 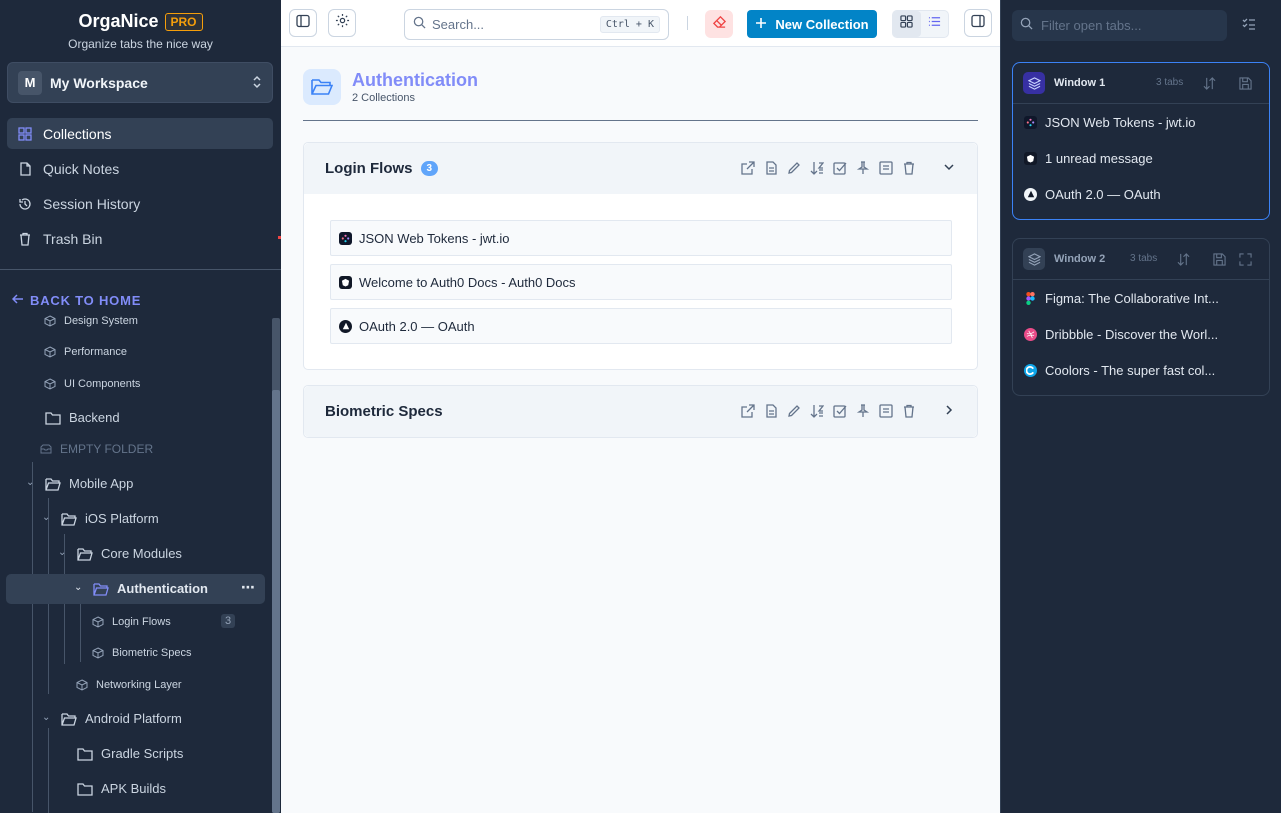 I want to click on window-header: Window 2 3 tabs, so click(x=1141, y=259).